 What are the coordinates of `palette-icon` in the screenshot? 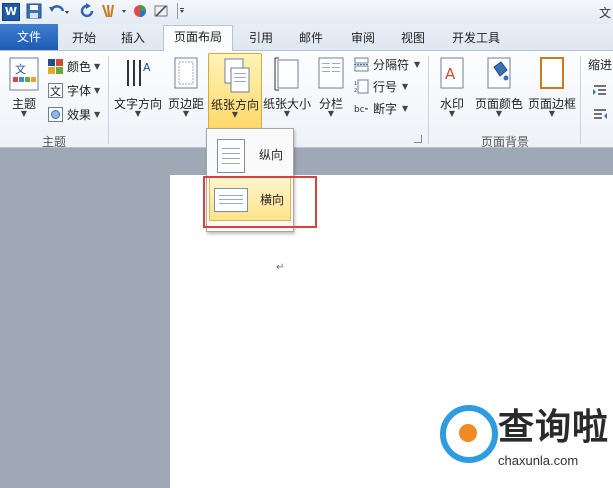 It's located at (55, 66).